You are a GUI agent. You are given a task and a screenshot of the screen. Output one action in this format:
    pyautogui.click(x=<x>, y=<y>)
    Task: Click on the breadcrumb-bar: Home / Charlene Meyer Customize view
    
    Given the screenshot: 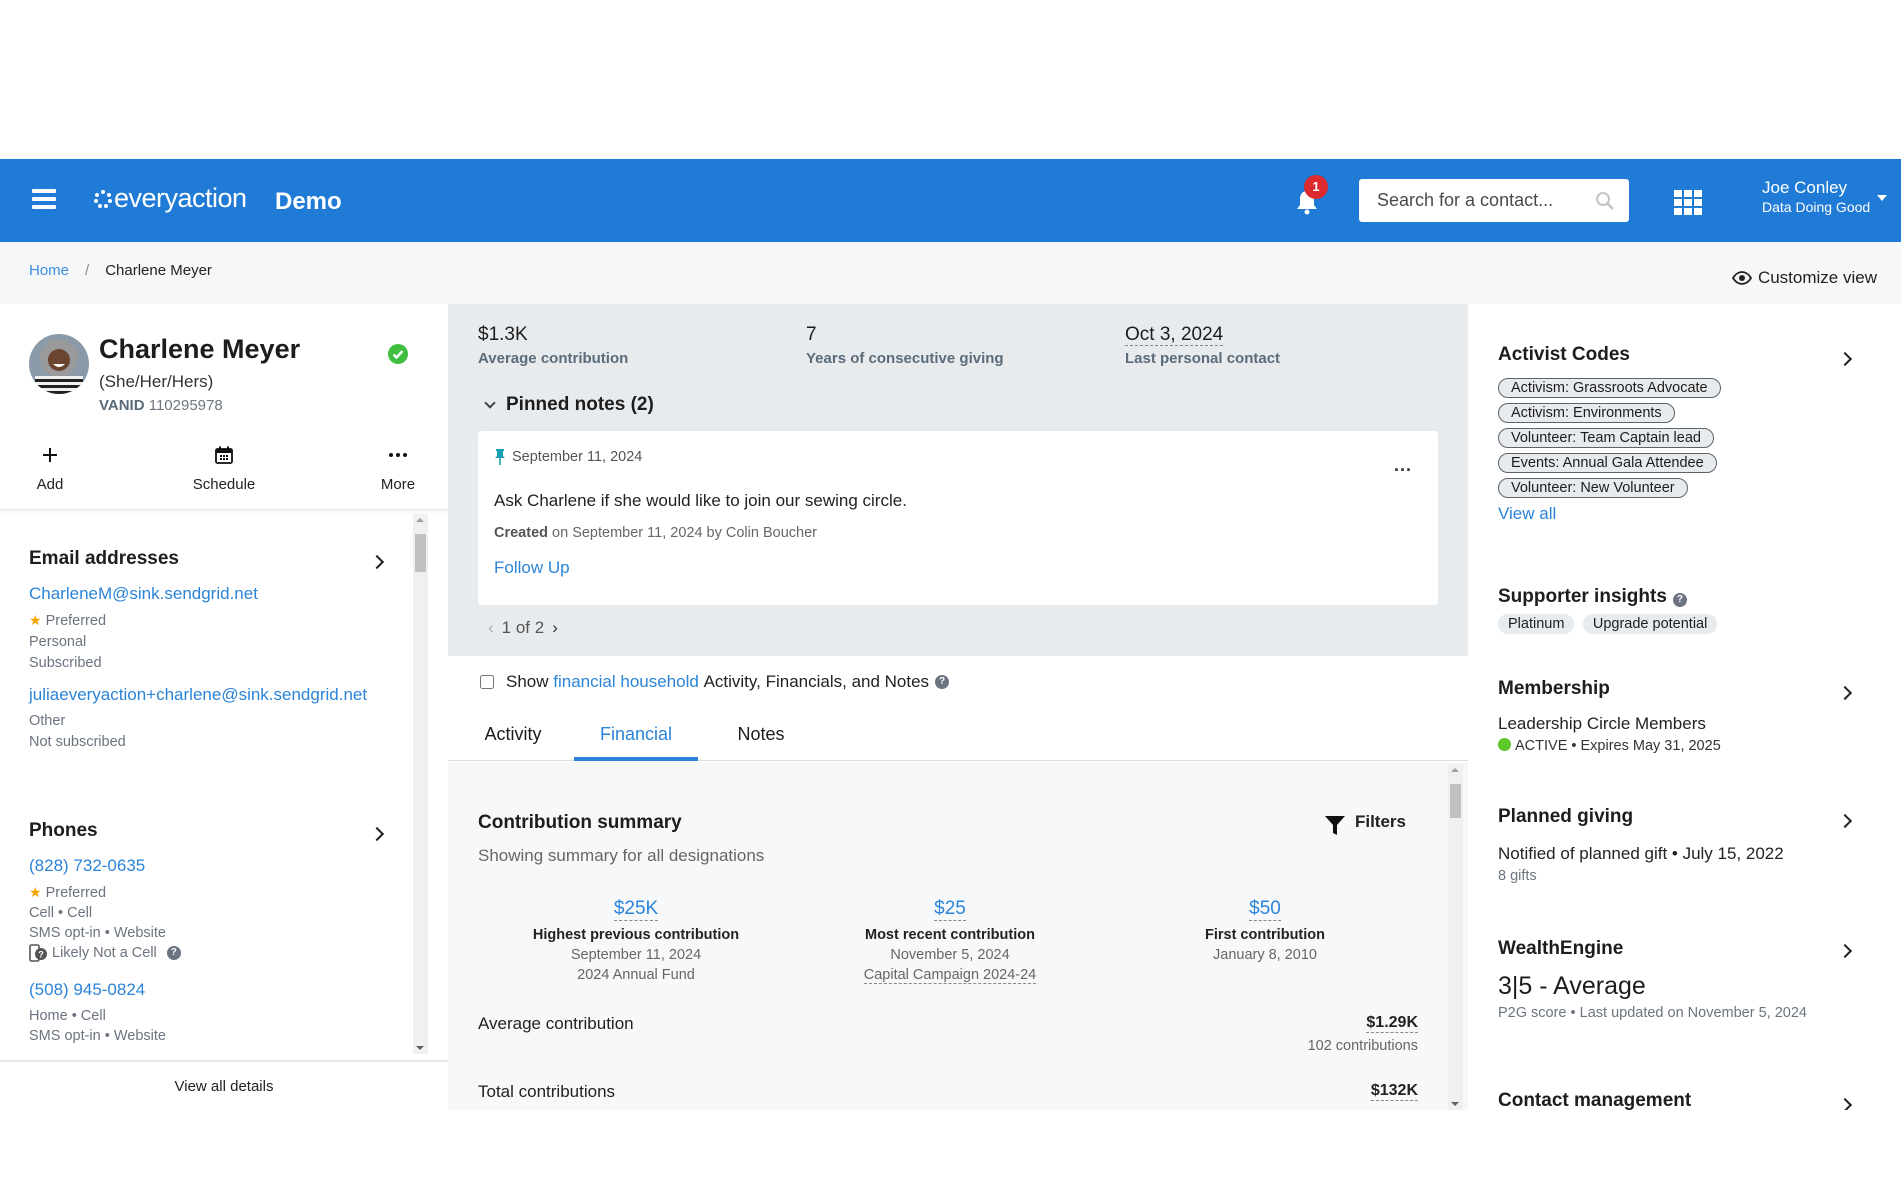 What is the action you would take?
    pyautogui.click(x=950, y=273)
    